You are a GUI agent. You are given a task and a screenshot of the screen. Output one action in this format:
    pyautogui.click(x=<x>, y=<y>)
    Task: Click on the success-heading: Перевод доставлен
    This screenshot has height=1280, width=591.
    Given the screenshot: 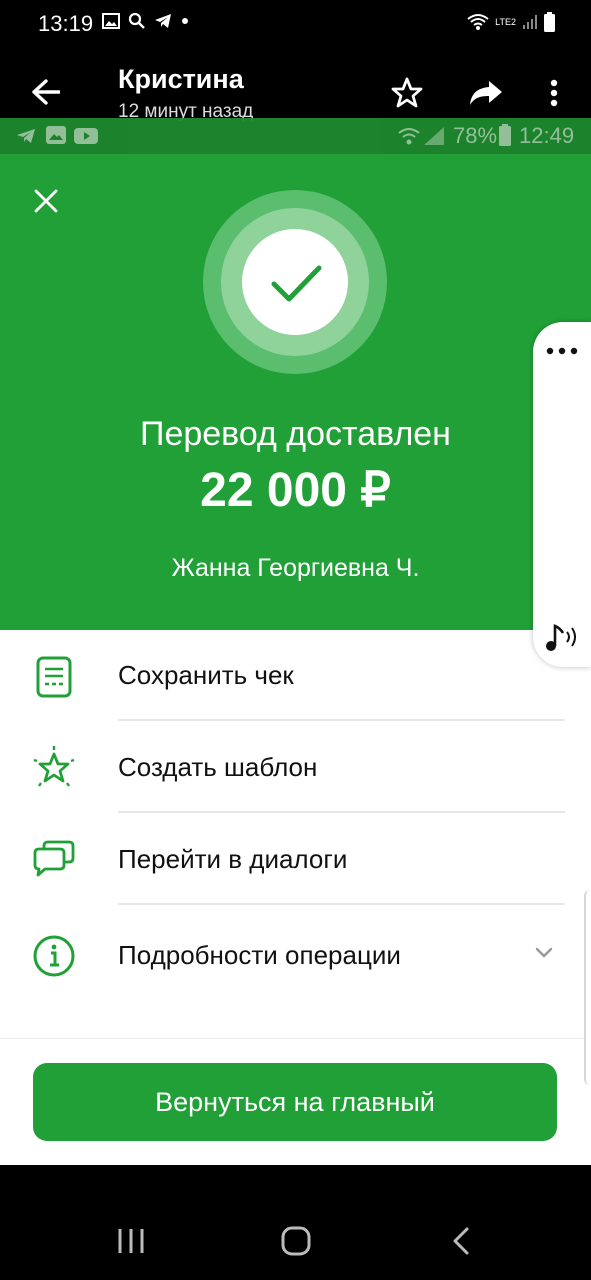 What is the action you would take?
    pyautogui.click(x=295, y=434)
    